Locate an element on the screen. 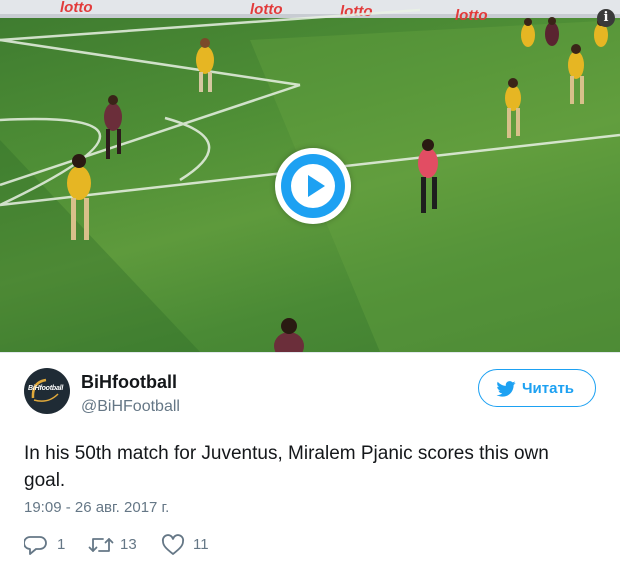  reply-button: 1 is located at coordinates (46, 545).